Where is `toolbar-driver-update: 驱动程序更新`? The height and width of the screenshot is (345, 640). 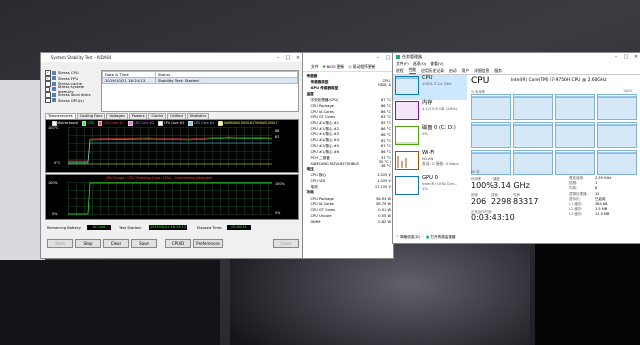
toolbar-driver-update: 驱动程序更新 is located at coordinates (364, 67).